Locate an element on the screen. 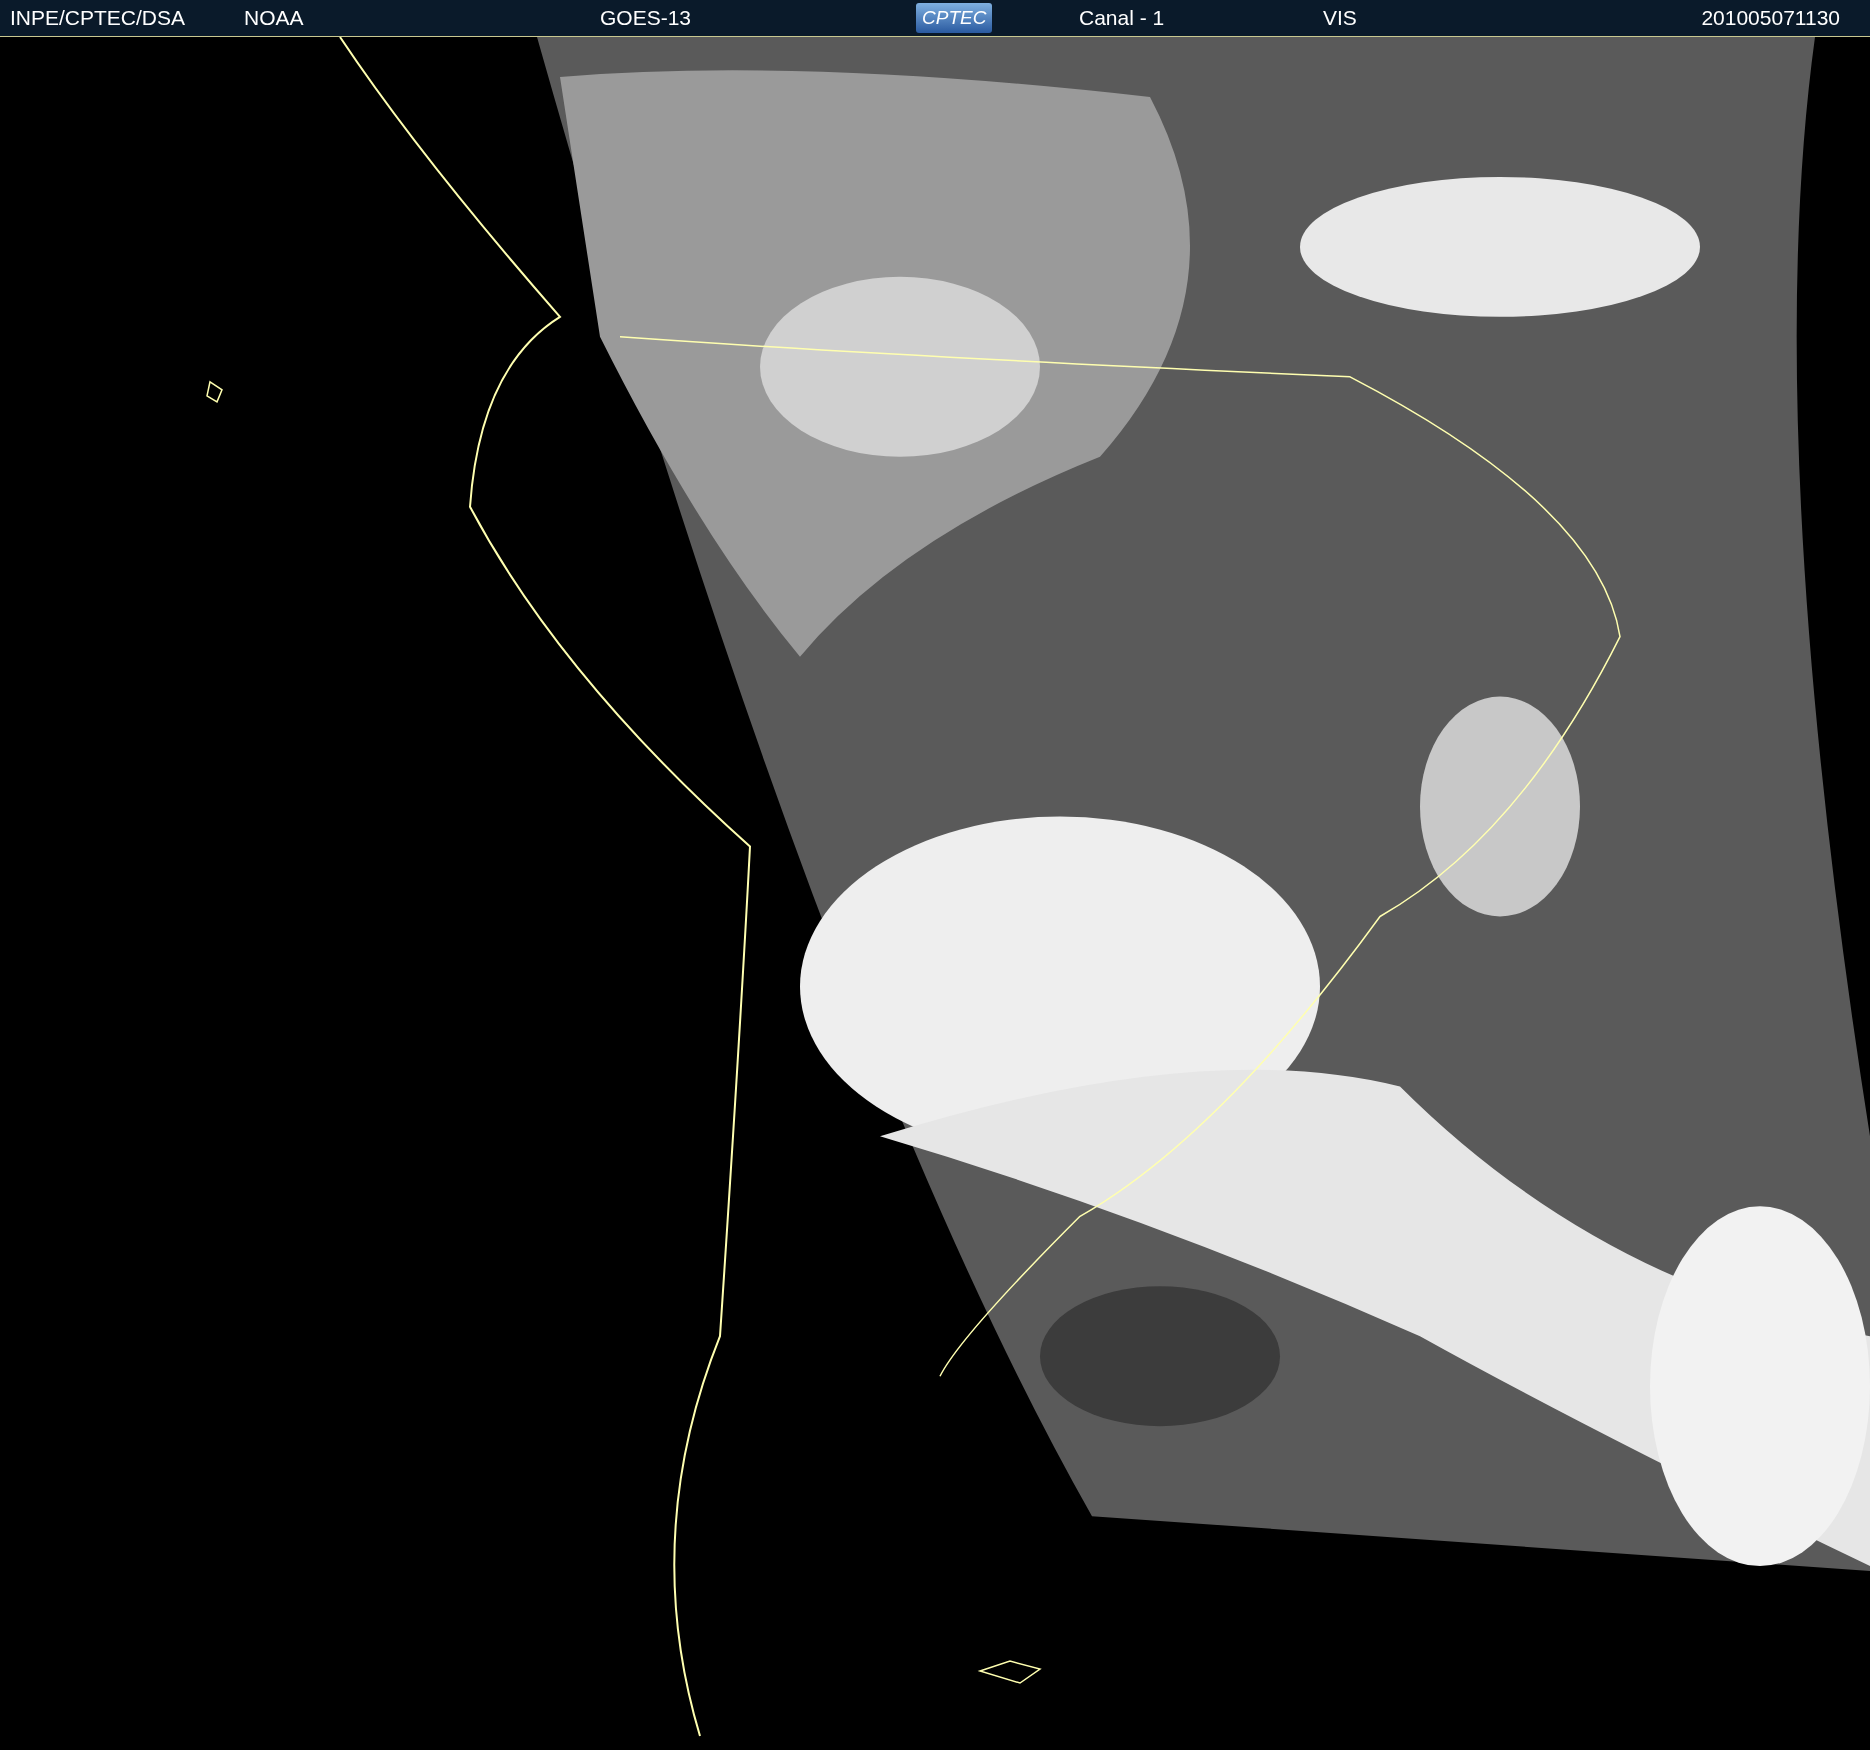 The image size is (1870, 1750). header-label: VIS is located at coordinates (1340, 18).